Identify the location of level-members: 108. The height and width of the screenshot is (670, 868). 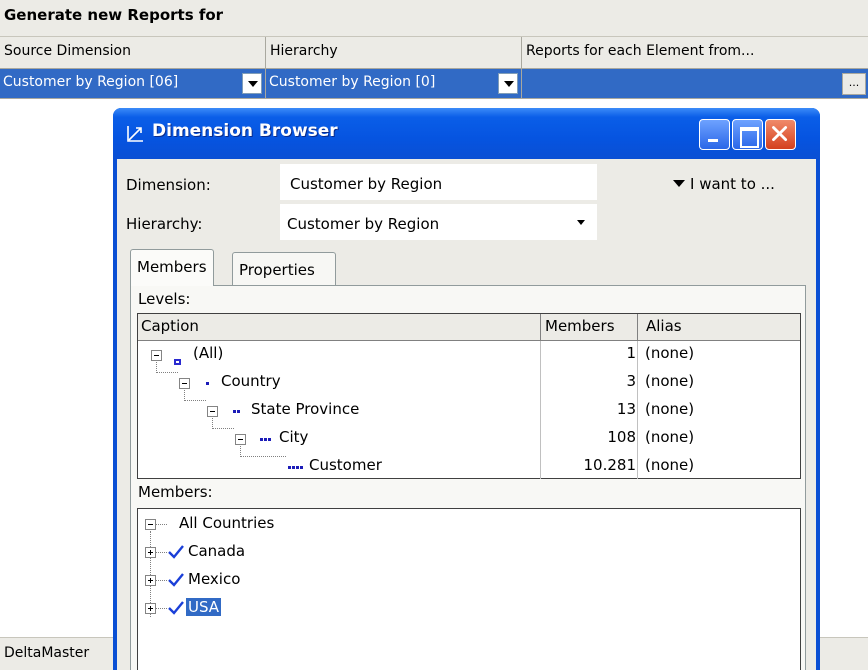
(621, 437).